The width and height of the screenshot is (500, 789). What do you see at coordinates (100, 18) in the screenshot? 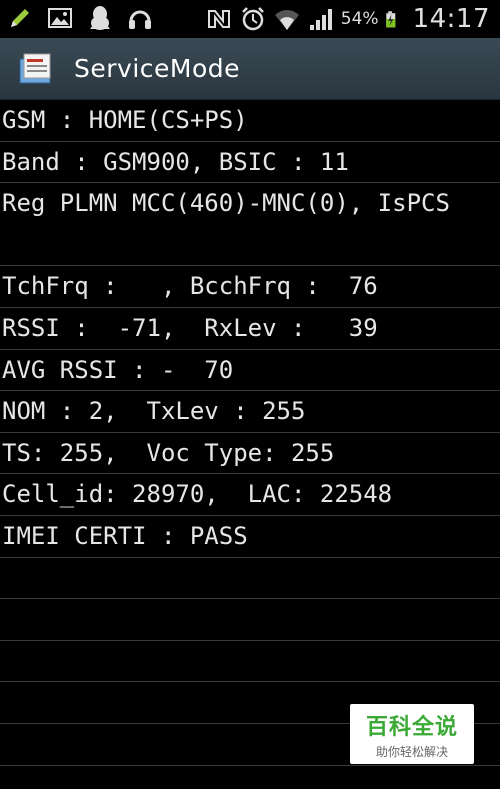
I see `qq-penguin-icon` at bounding box center [100, 18].